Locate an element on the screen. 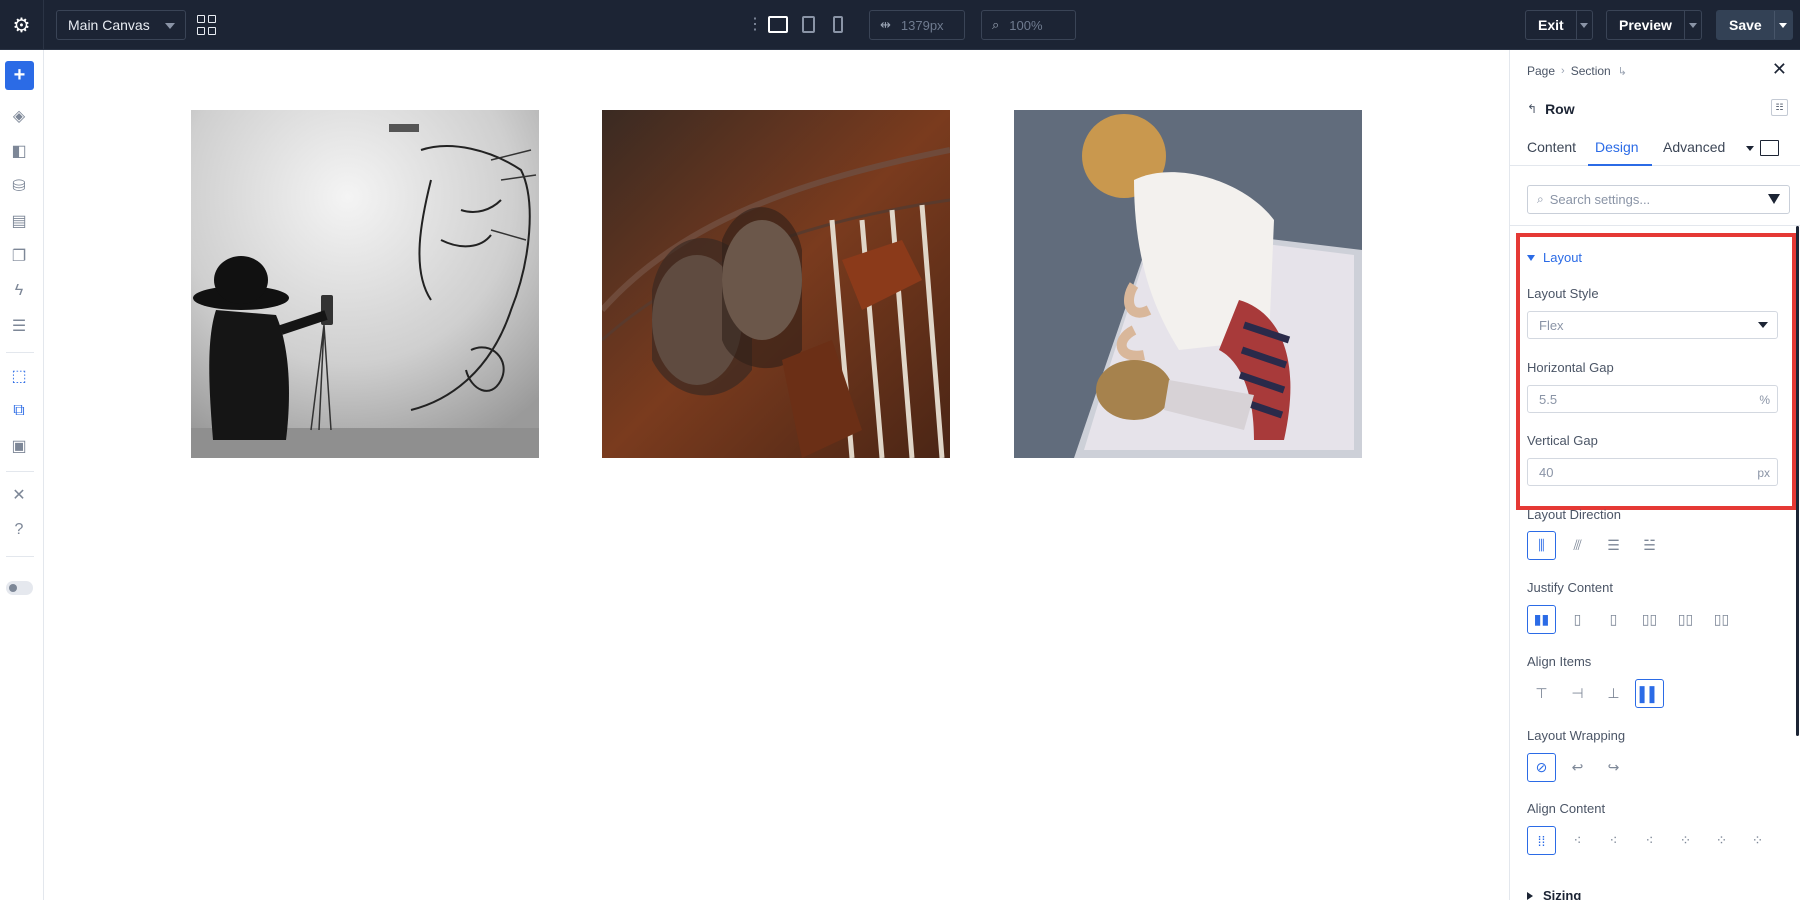 The height and width of the screenshot is (900, 1800). preset-box-icon is located at coordinates (1769, 148).